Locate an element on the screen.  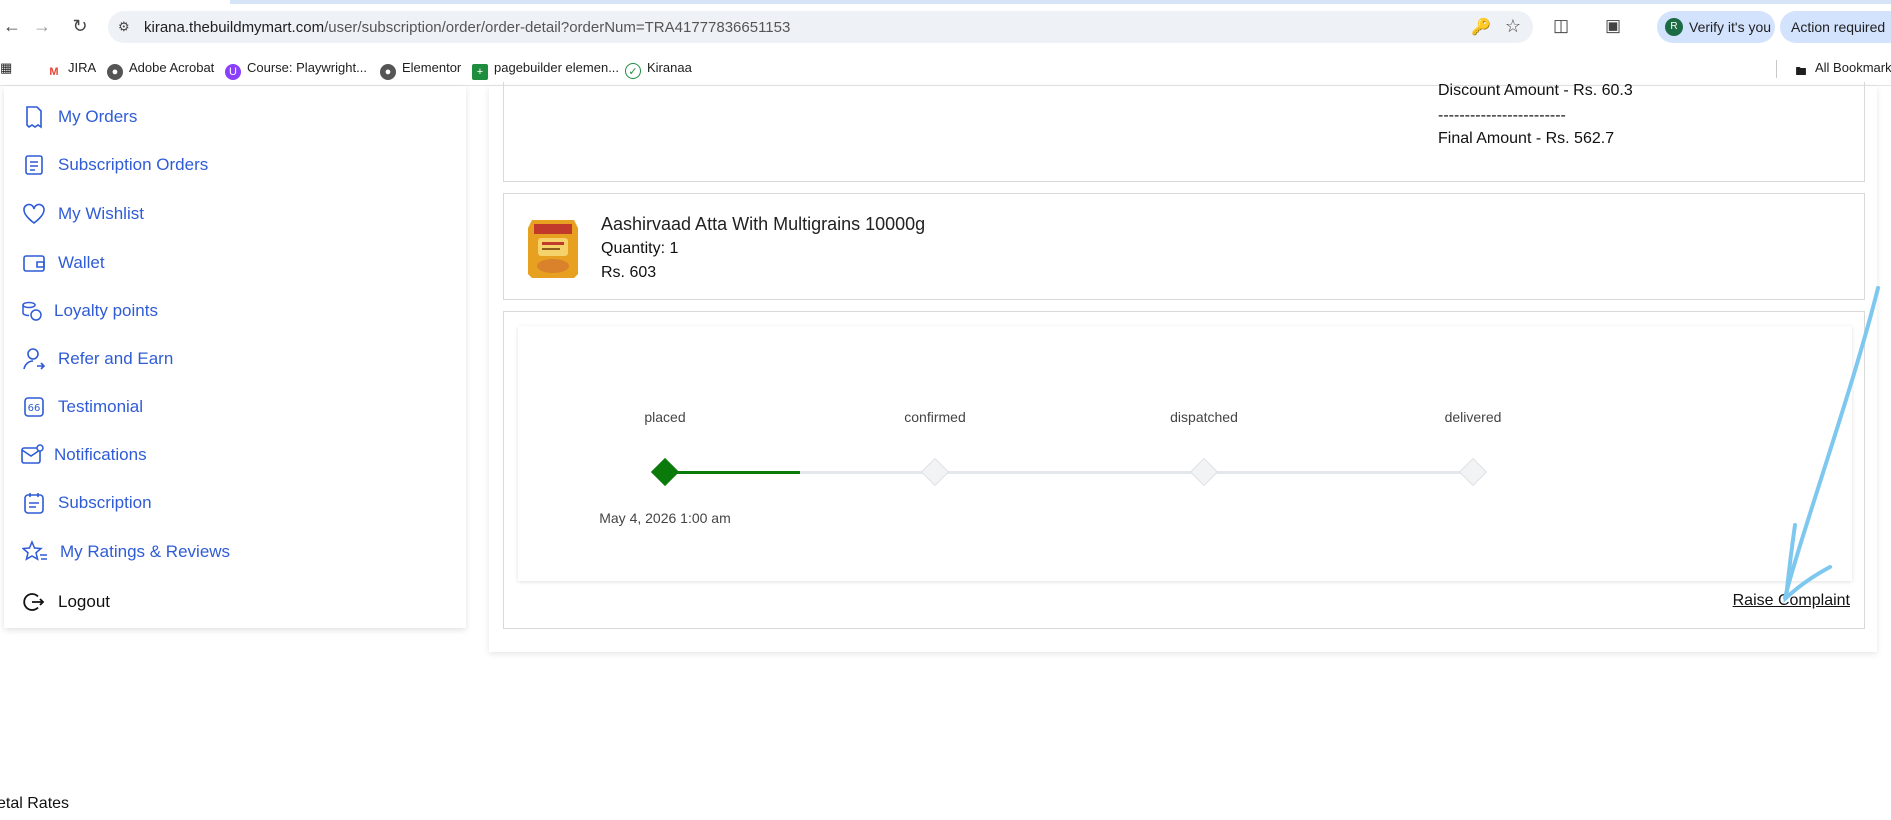
sidebar-item-notifications: Notifications is located at coordinates (83, 455).